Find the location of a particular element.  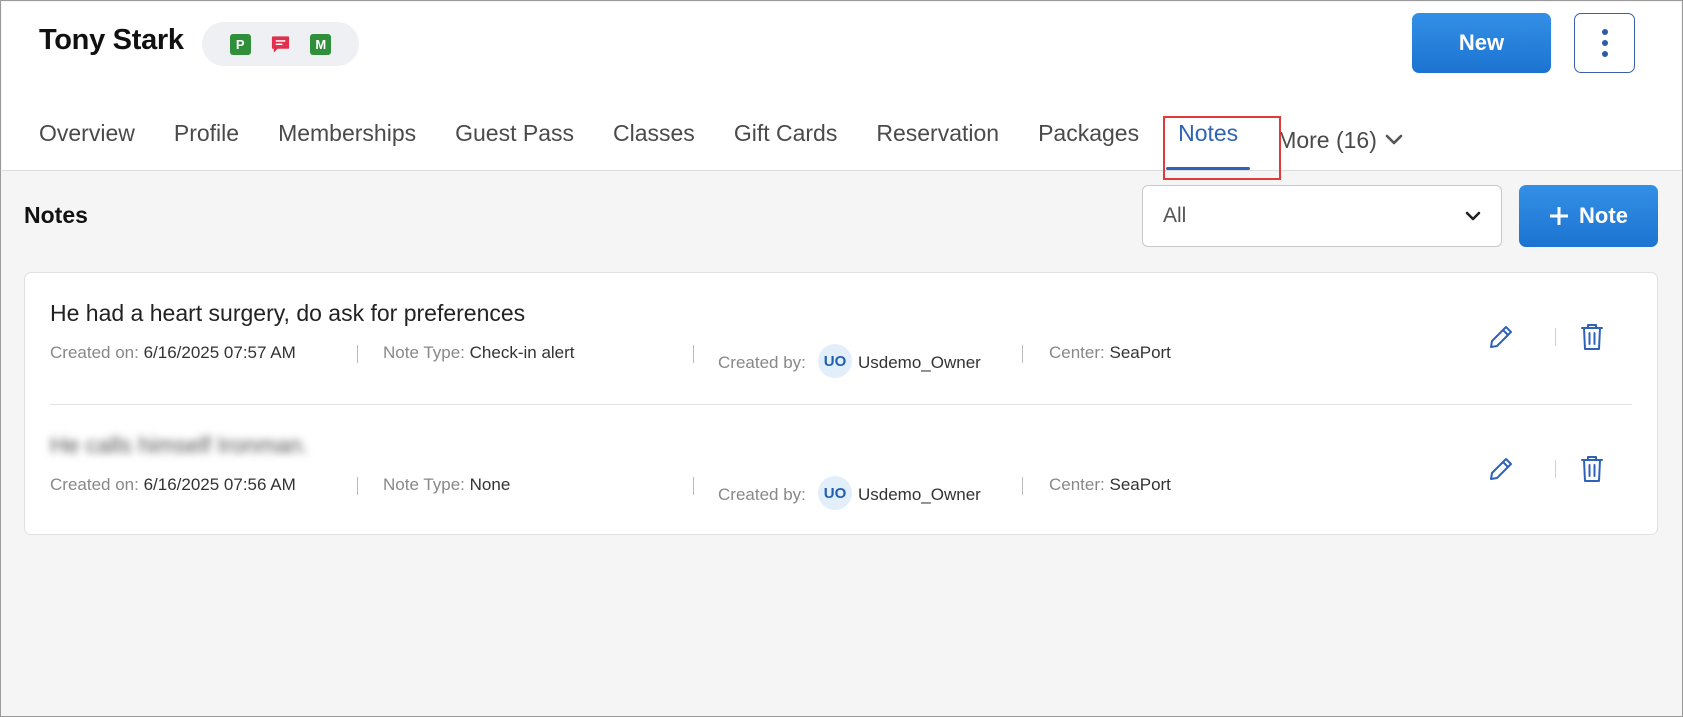

created-on-value: 6/16/2025 07:57 AM is located at coordinates (219, 352).